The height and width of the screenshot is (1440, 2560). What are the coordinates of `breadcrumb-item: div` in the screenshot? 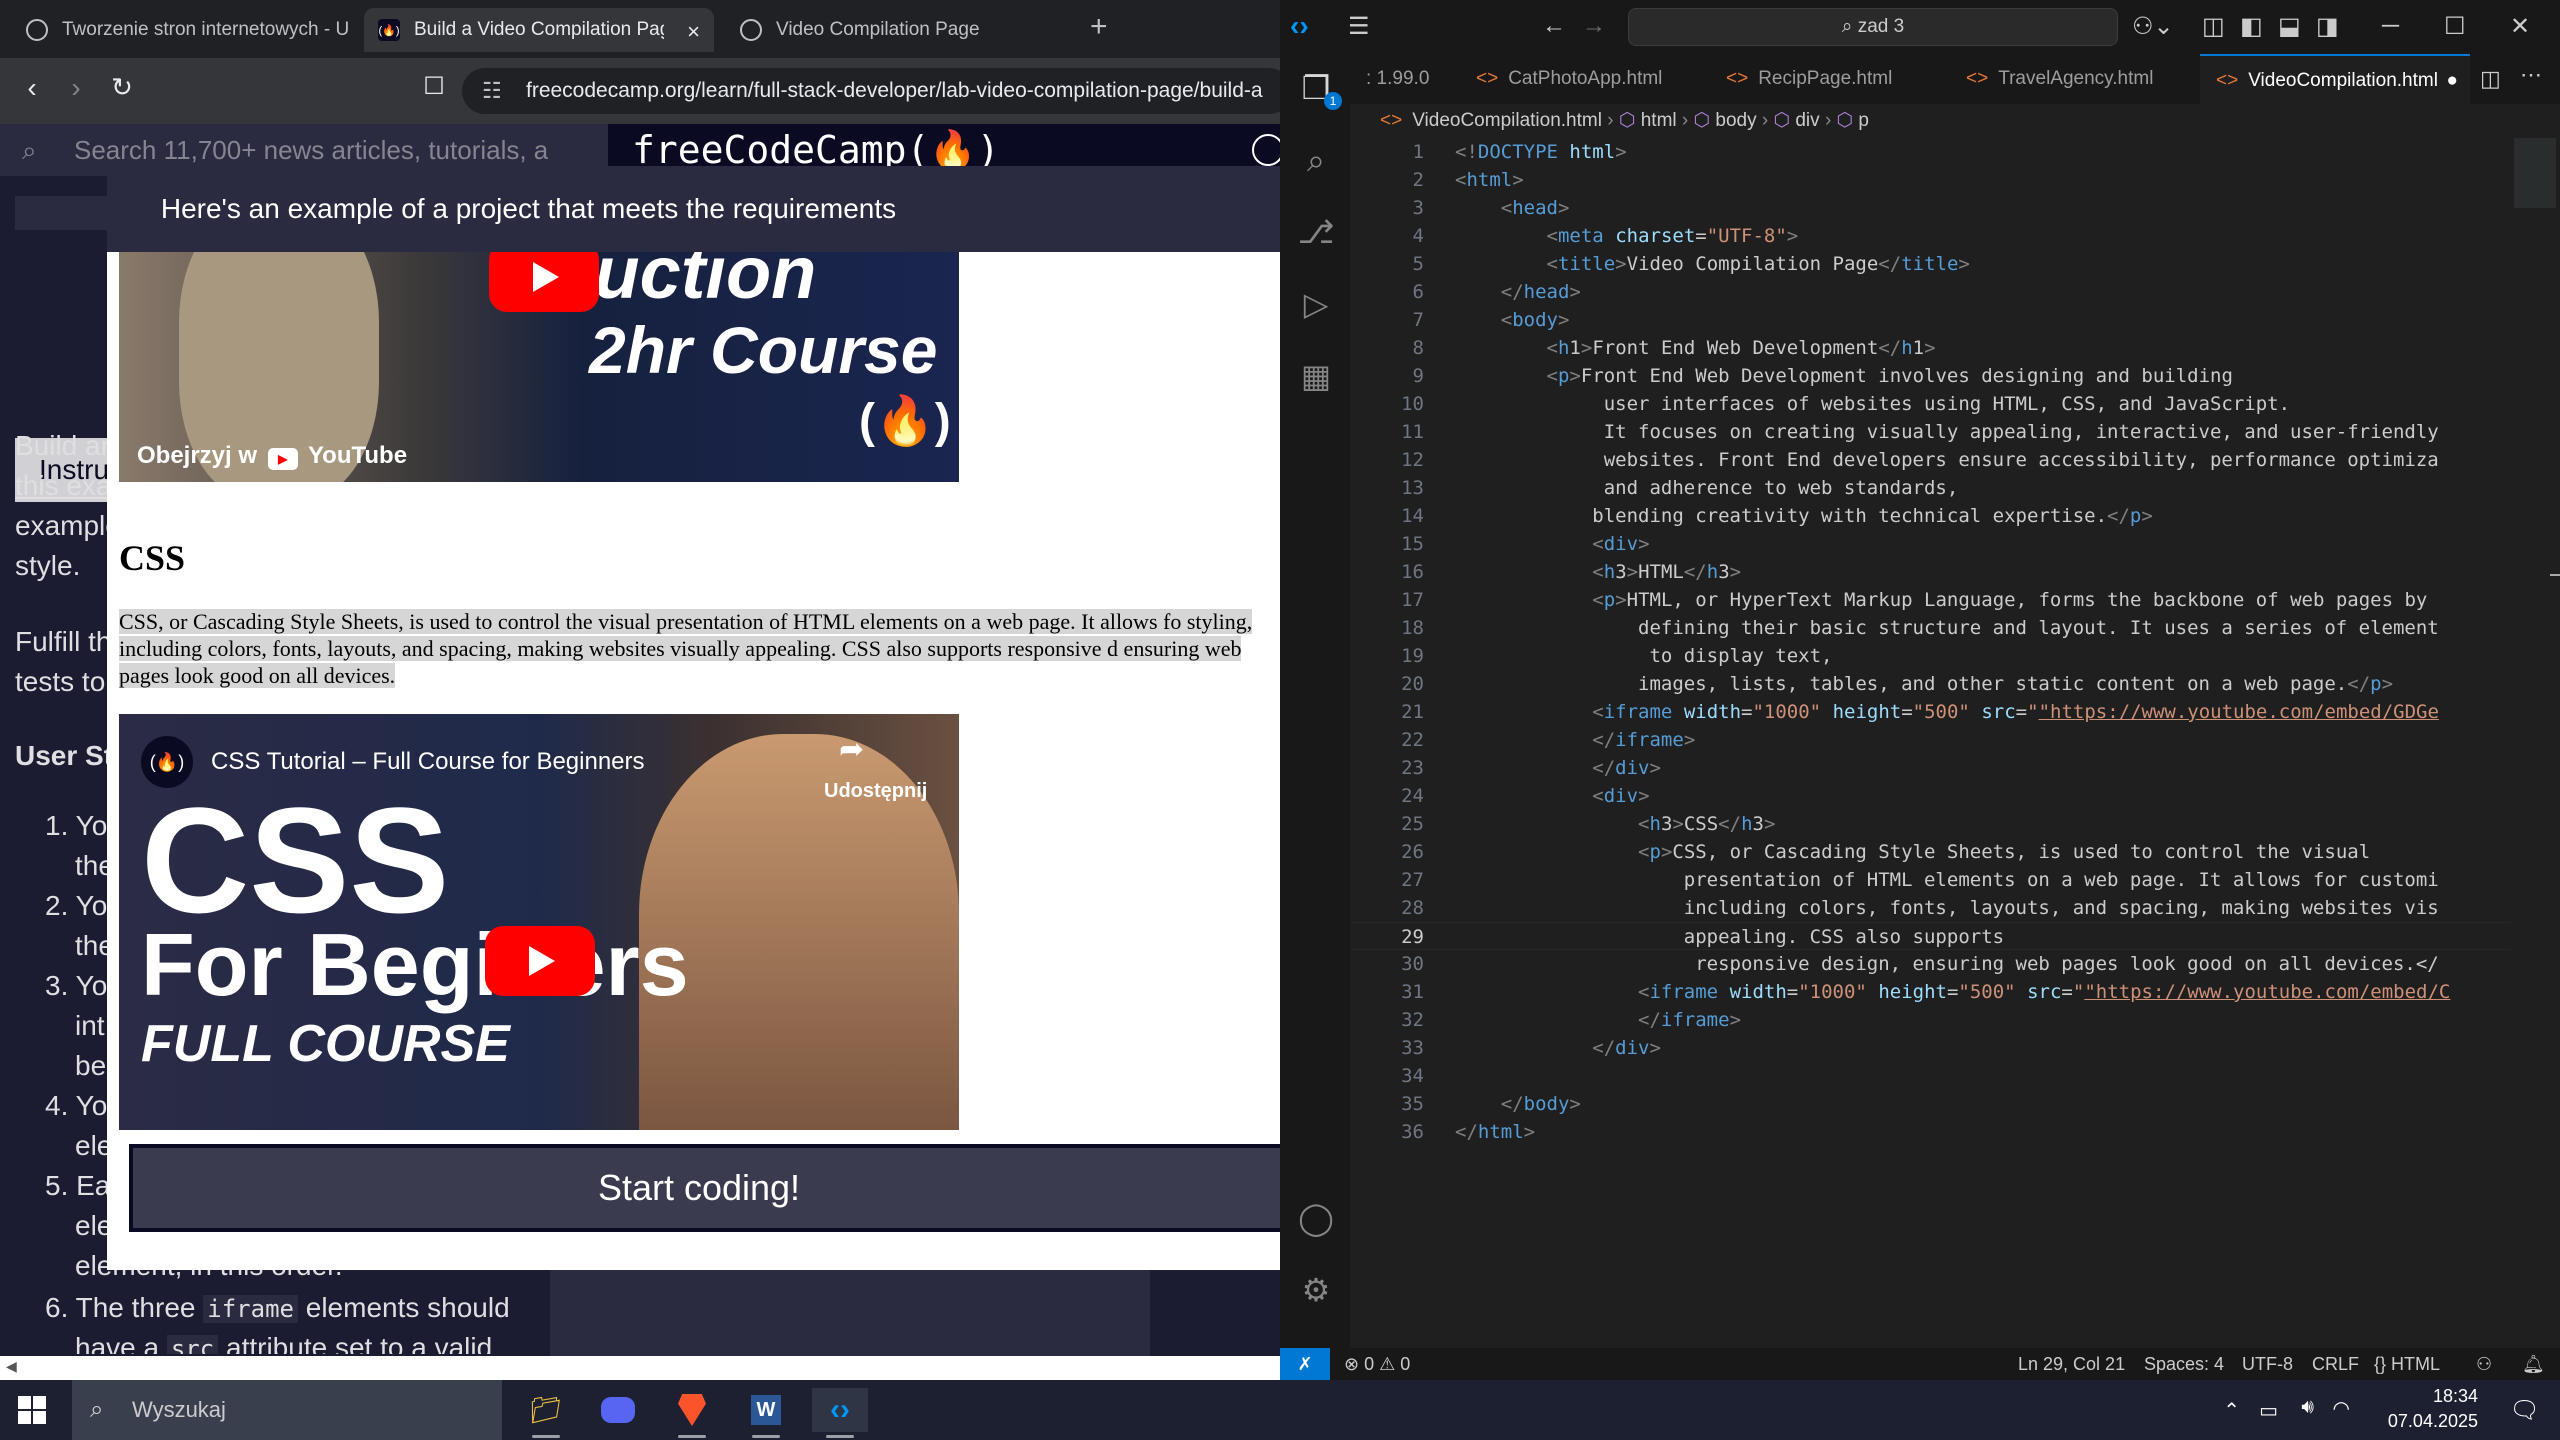 It's located at (1807, 120).